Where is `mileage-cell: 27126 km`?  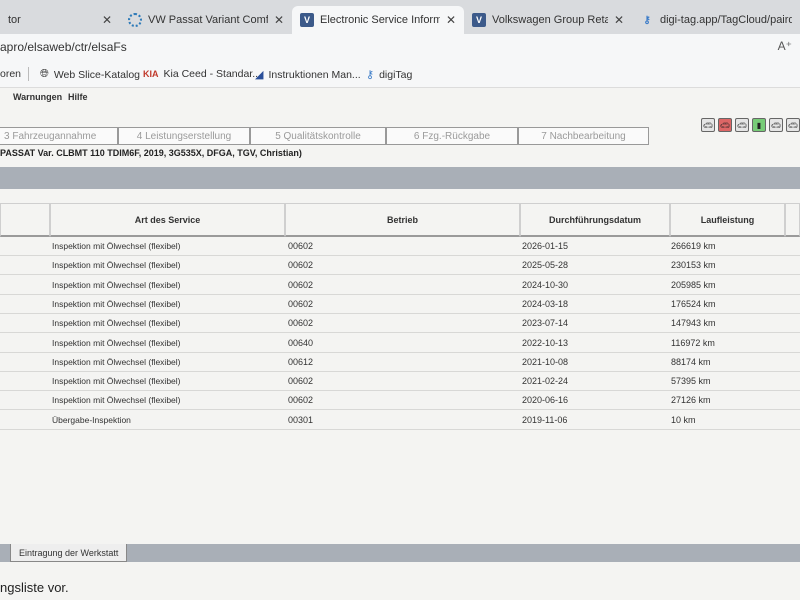 mileage-cell: 27126 km is located at coordinates (691, 400).